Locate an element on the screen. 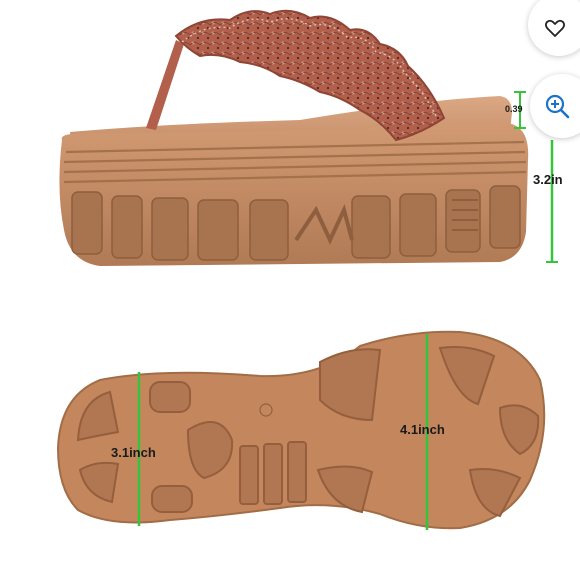 This screenshot has height=585, width=580. zoom-in-icon is located at coordinates (557, 106).